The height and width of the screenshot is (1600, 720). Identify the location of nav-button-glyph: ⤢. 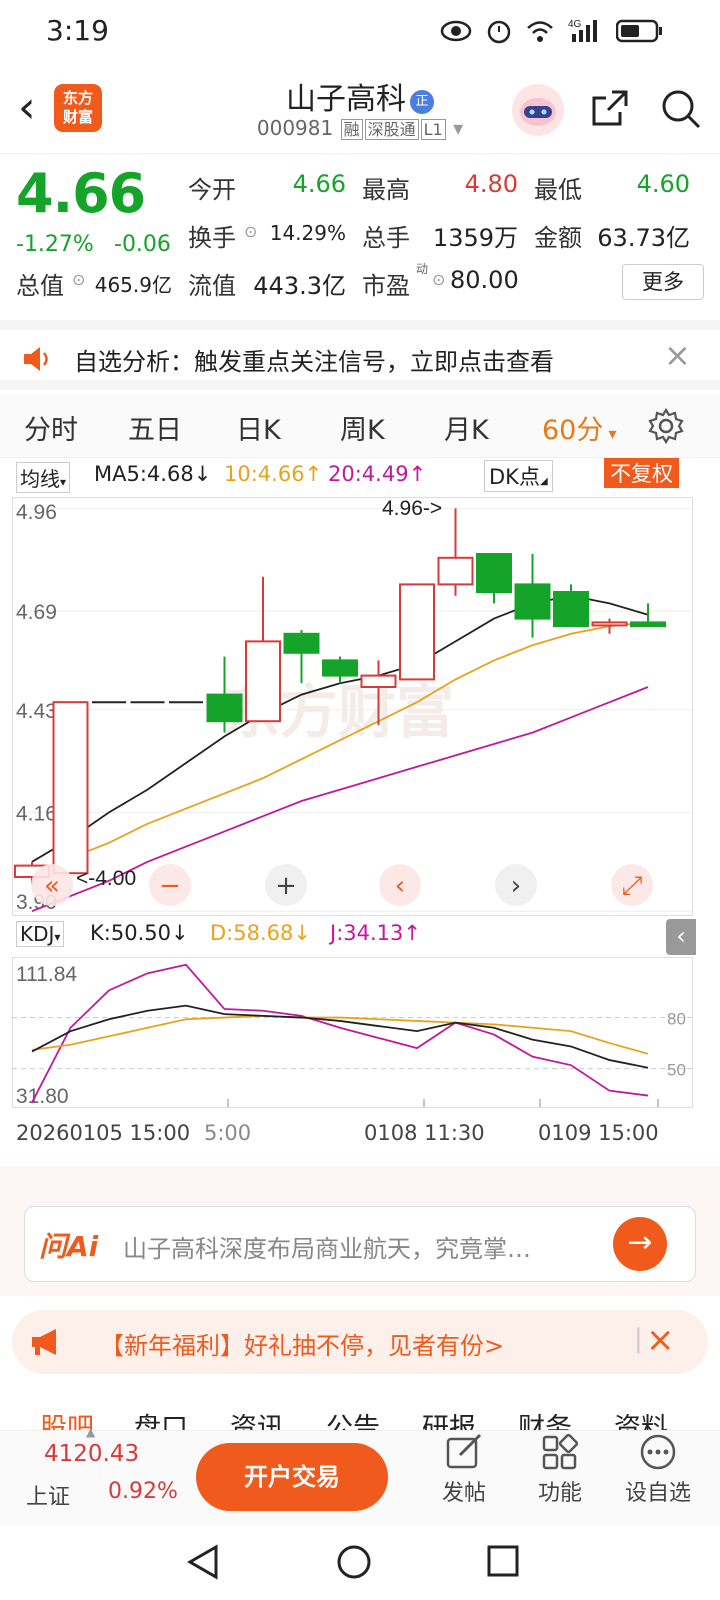
(632, 886).